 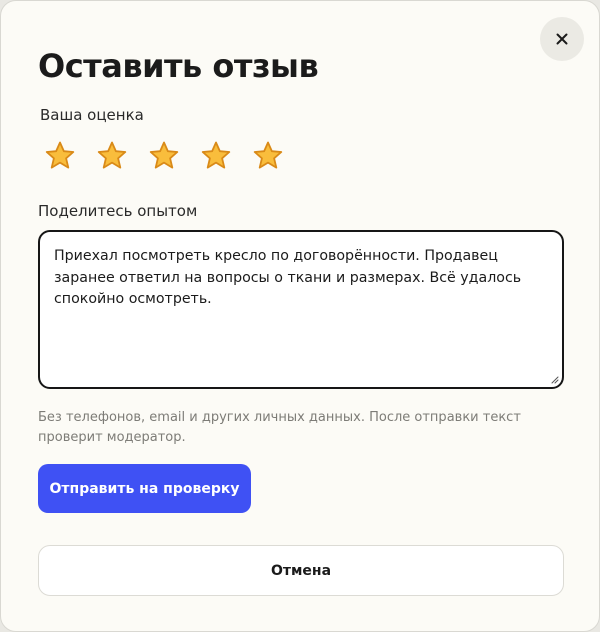 What do you see at coordinates (301, 570) in the screenshot?
I see `cancel-button: Отмена` at bounding box center [301, 570].